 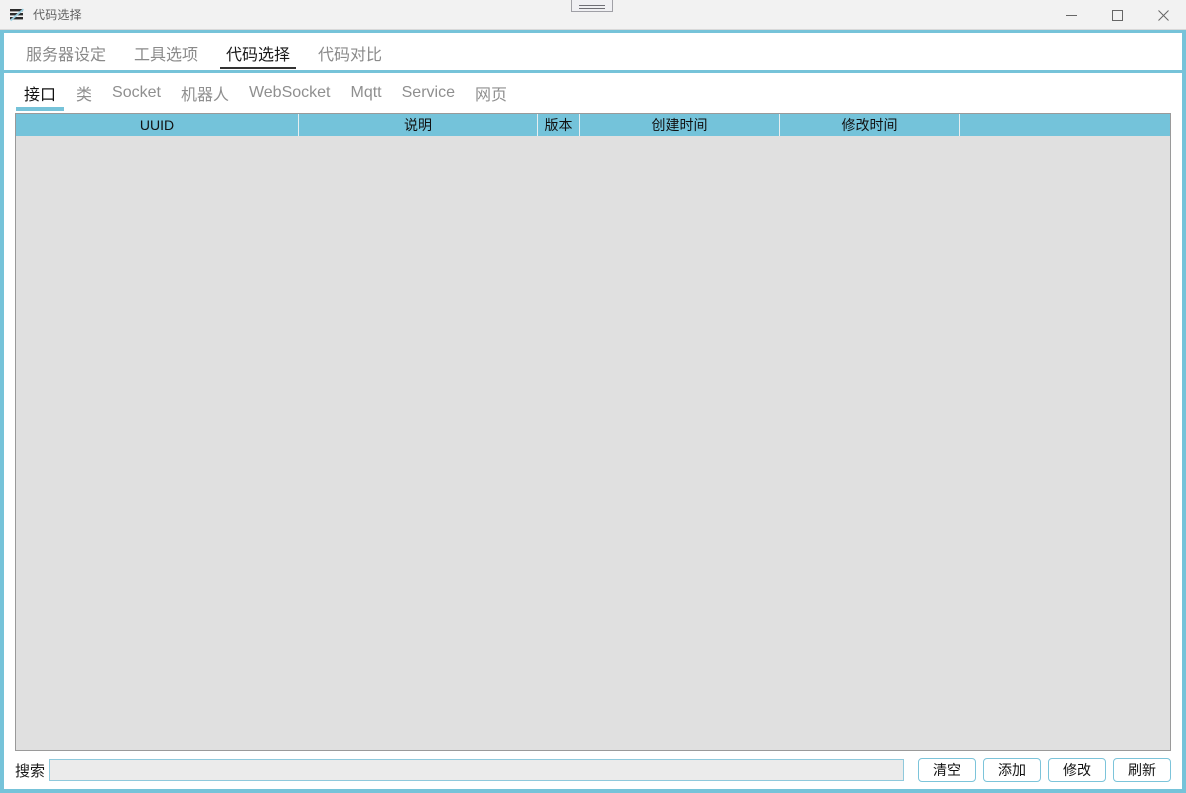 I want to click on sub-tab-websocket: WebSocket, so click(x=290, y=93).